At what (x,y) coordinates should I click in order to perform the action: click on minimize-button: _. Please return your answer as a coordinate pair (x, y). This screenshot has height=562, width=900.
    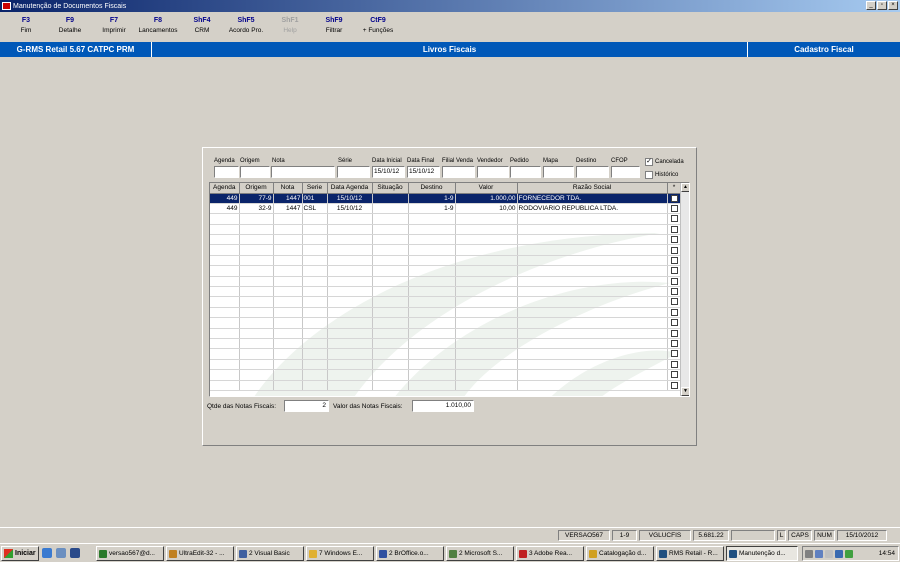
    Looking at the image, I should click on (871, 5).